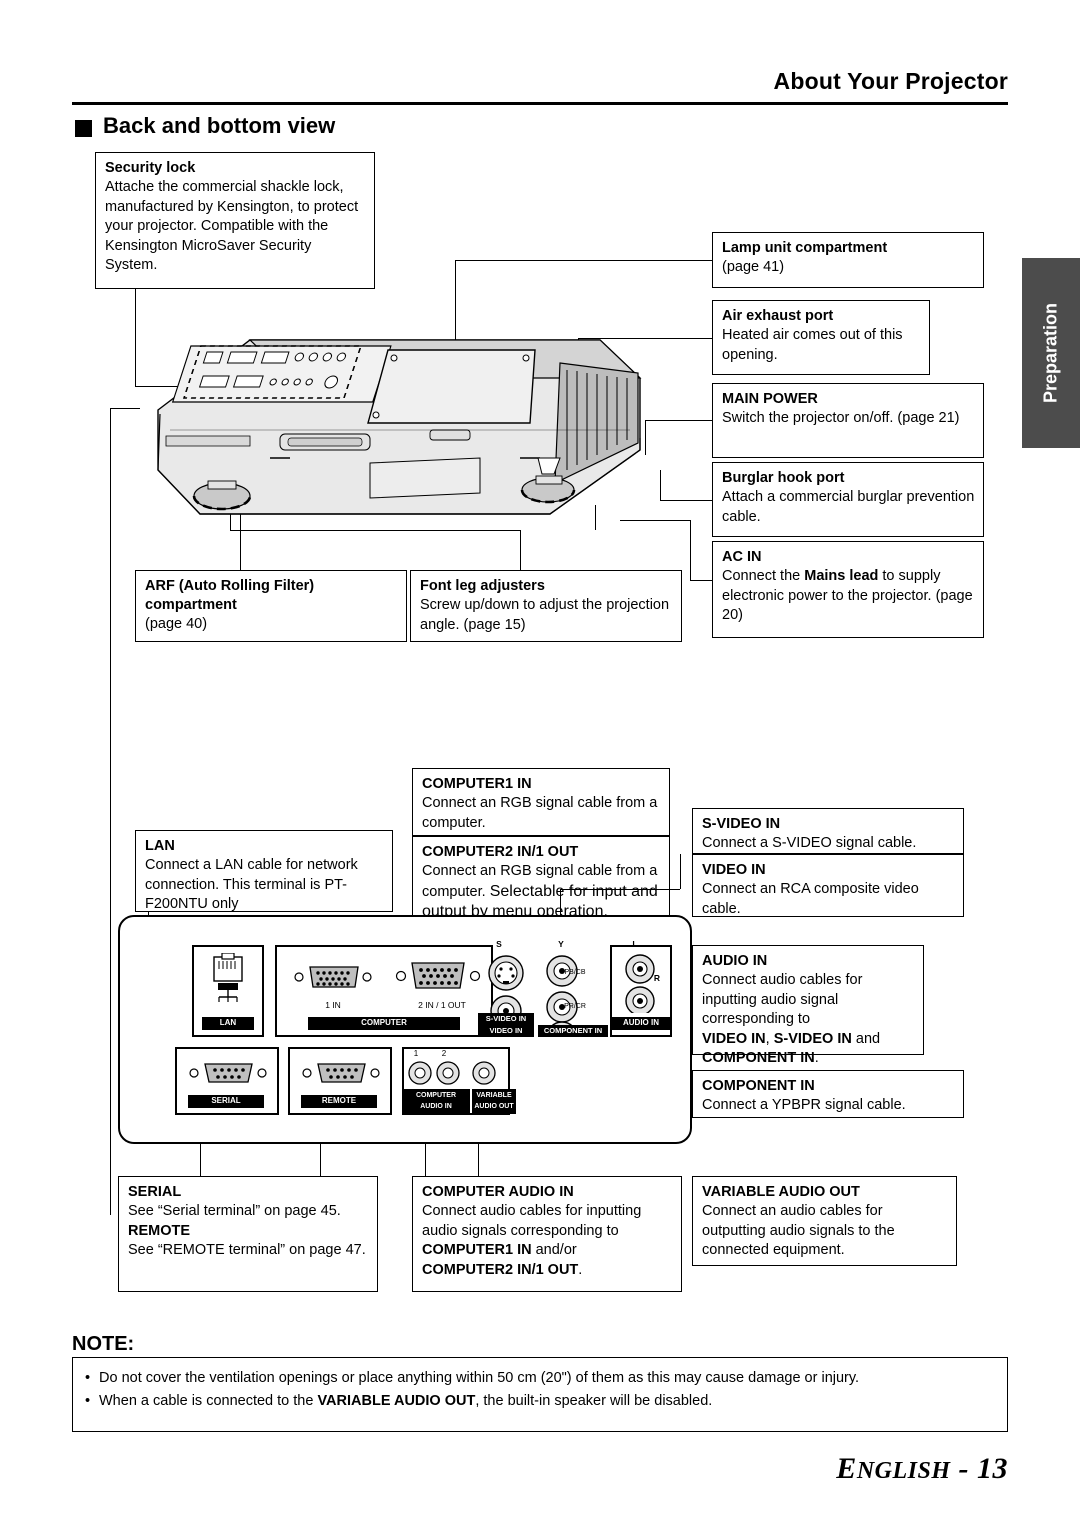  Describe the element at coordinates (502, 1269) in the screenshot. I see `callout-body-emph-2: COMPUTER2 IN/1 OUT.` at that location.